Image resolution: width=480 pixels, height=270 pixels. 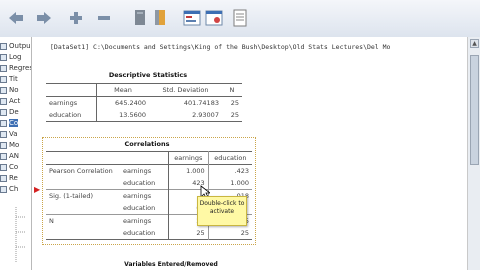 I want to click on table-row: earnings 645.2400 401.74183 25, so click(x=144, y=102).